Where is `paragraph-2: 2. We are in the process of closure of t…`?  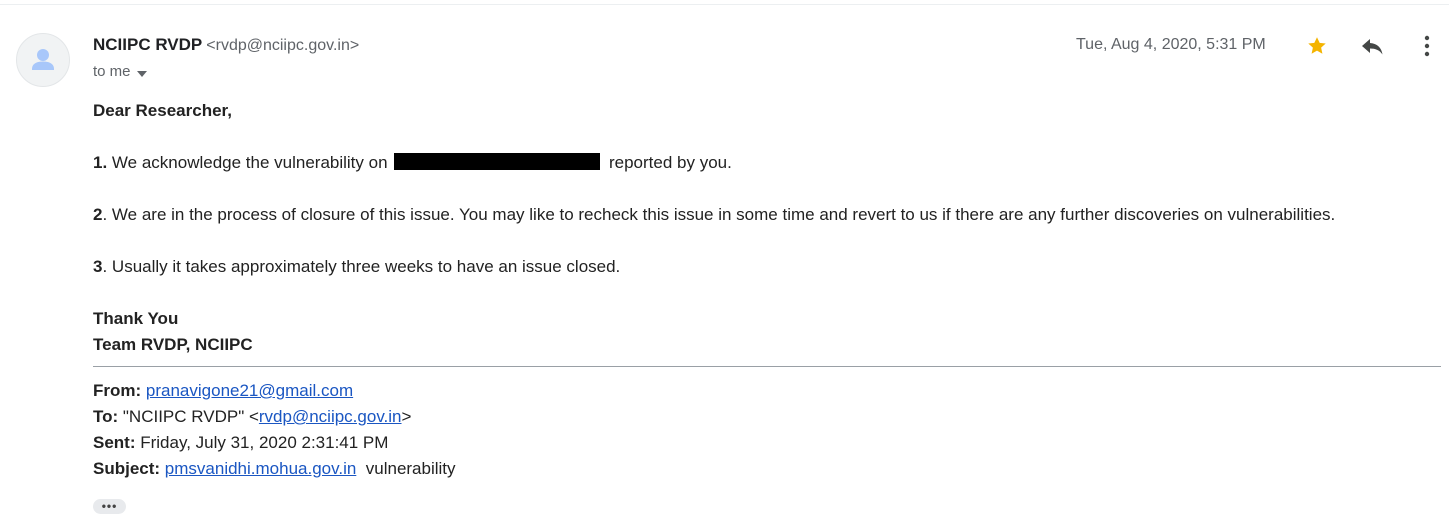 paragraph-2: 2. We are in the process of closure of t… is located at coordinates (763, 215).